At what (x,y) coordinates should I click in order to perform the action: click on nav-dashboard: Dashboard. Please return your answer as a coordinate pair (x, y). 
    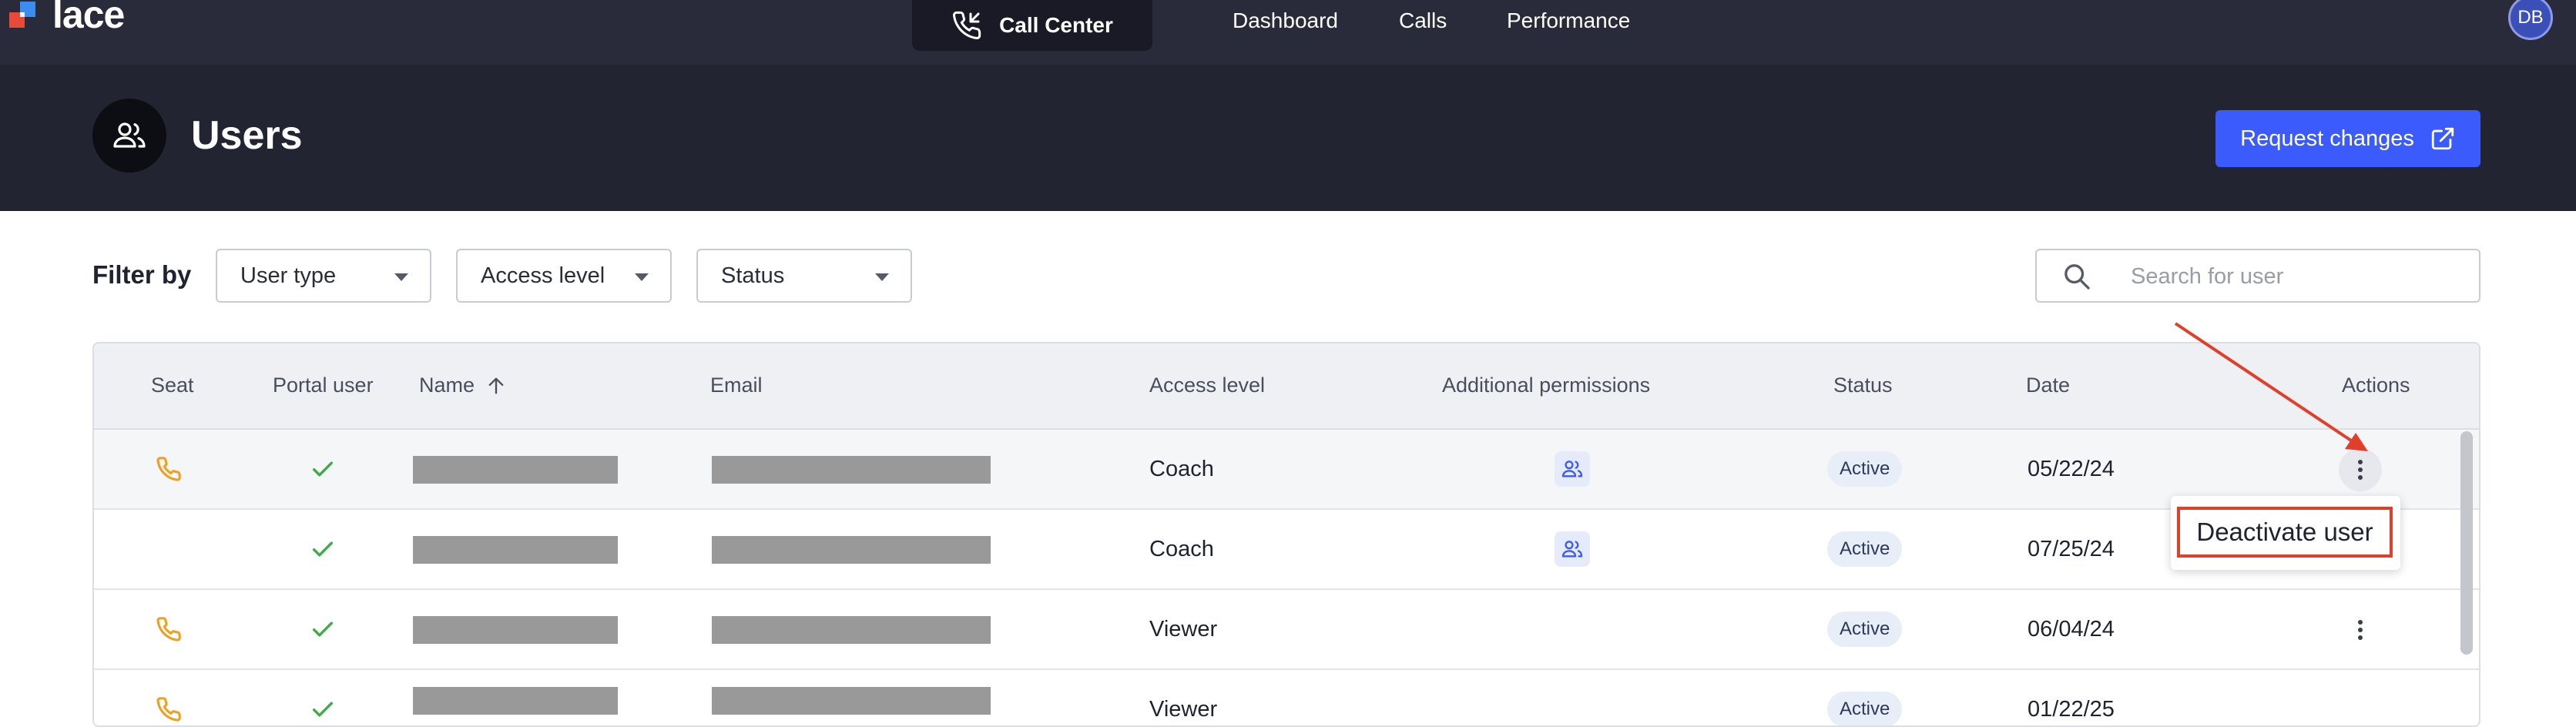
    Looking at the image, I should click on (1285, 21).